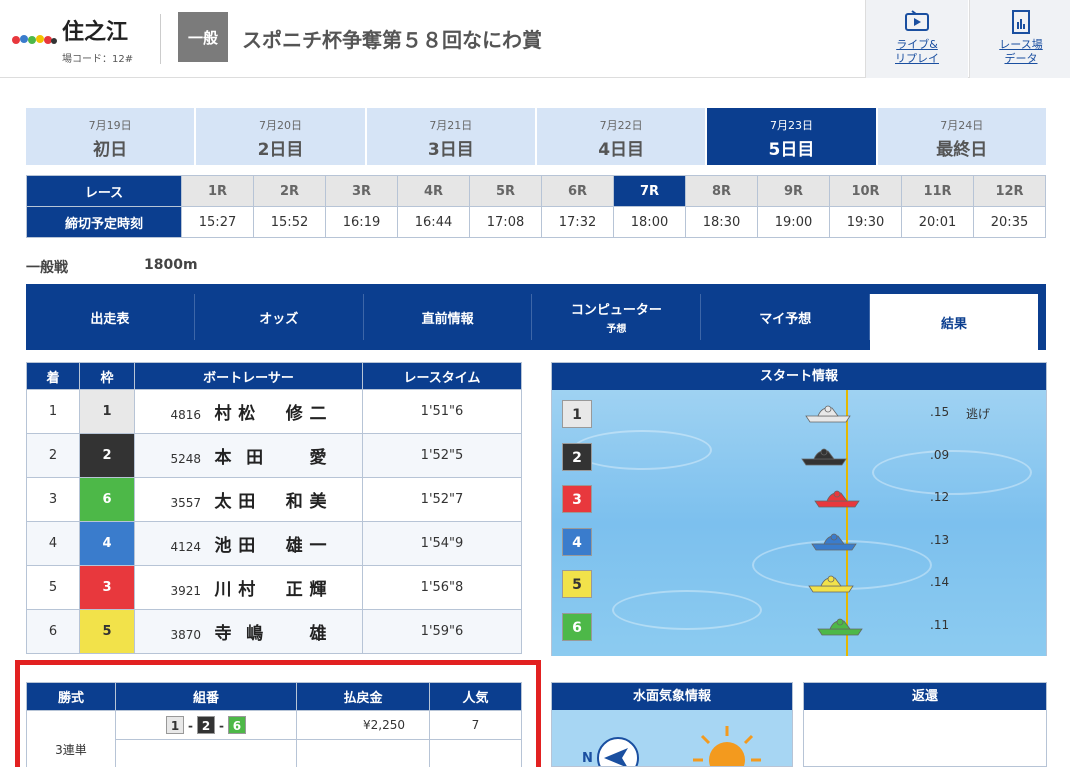 This screenshot has width=1070, height=767. What do you see at coordinates (110, 136) in the screenshot?
I see `day-tab-1: 7月19日 初日` at bounding box center [110, 136].